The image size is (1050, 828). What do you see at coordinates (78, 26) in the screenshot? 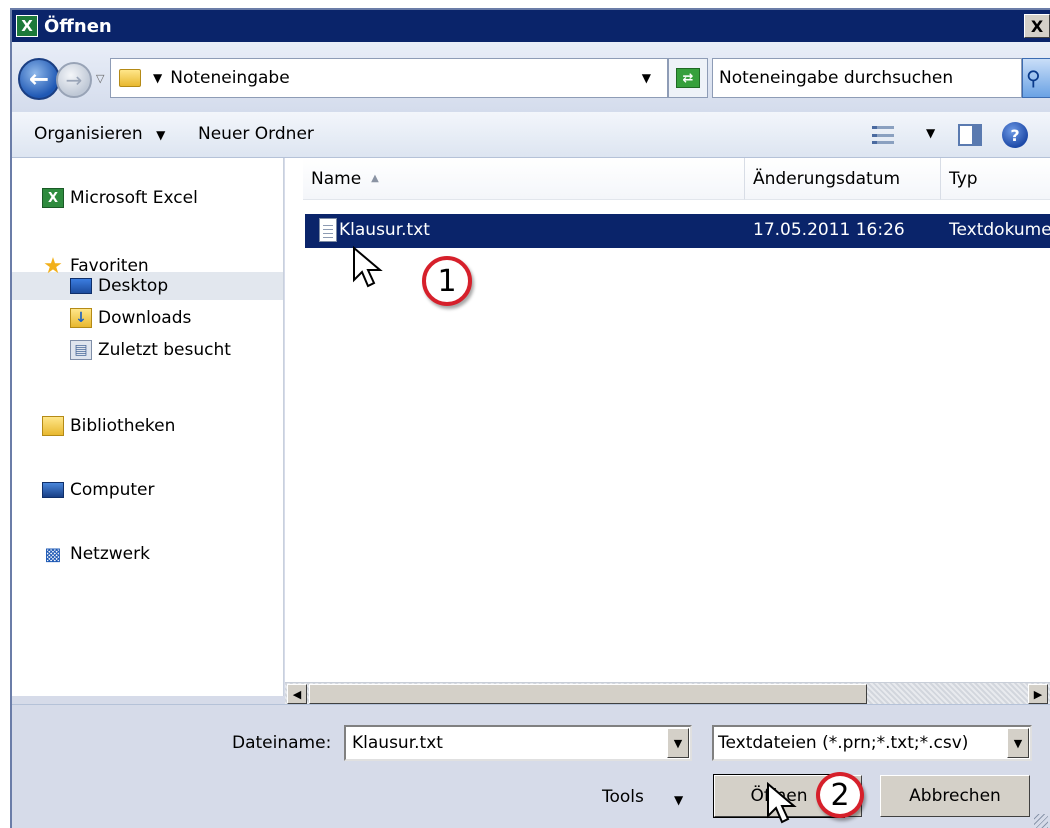
I see `window-title: Öffnen` at bounding box center [78, 26].